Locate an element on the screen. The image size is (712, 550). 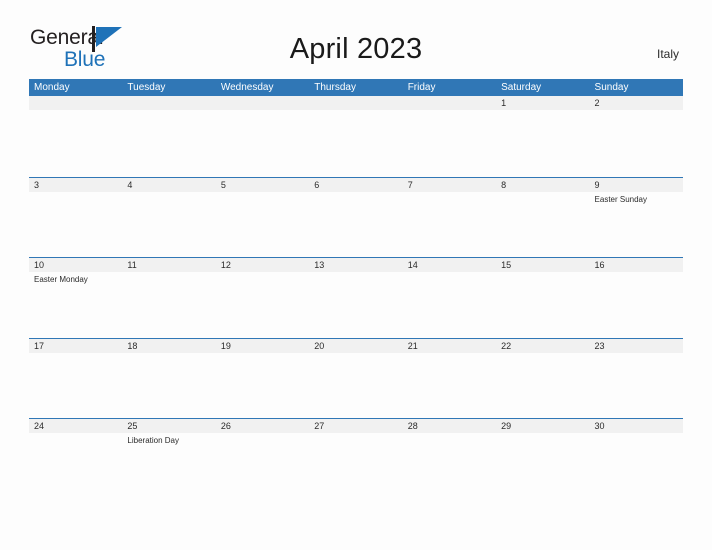
date-number: 6 is located at coordinates (355, 185).